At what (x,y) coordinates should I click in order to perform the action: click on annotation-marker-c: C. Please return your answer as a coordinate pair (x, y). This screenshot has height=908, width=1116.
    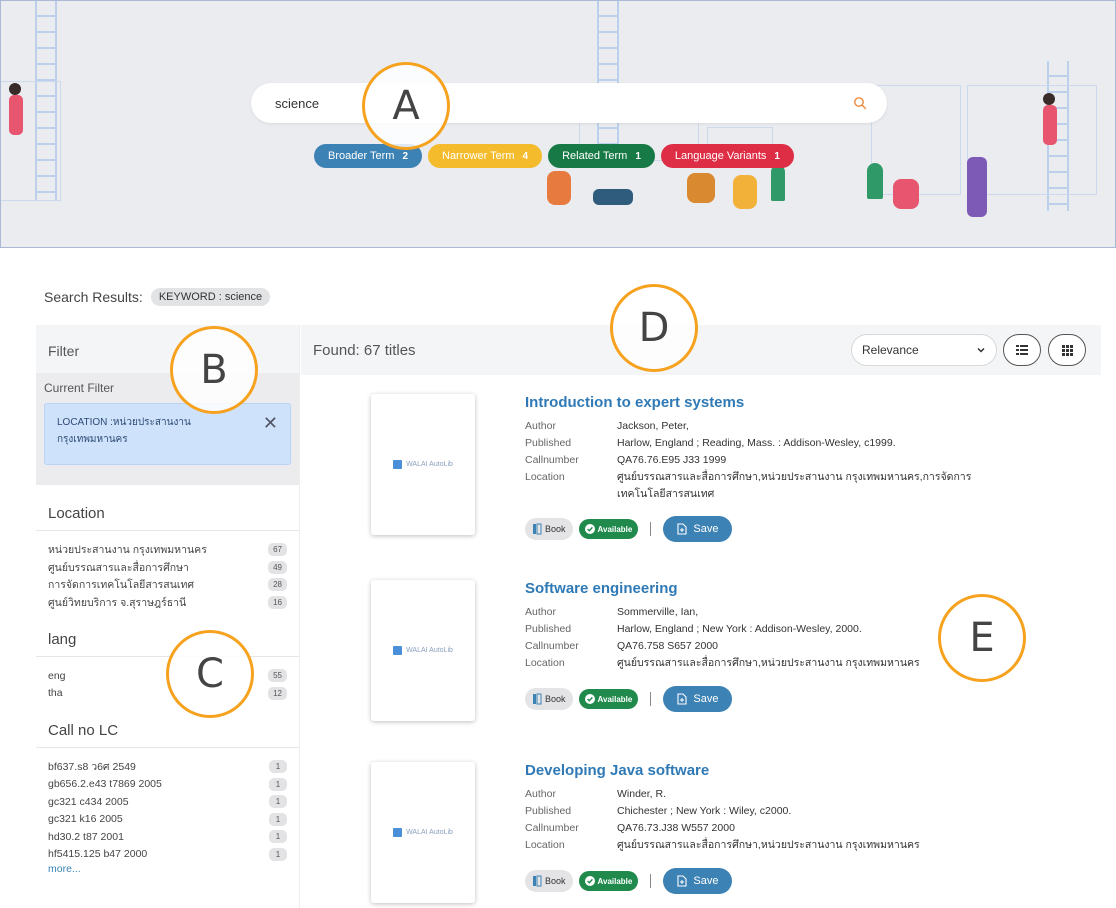
    Looking at the image, I should click on (210, 674).